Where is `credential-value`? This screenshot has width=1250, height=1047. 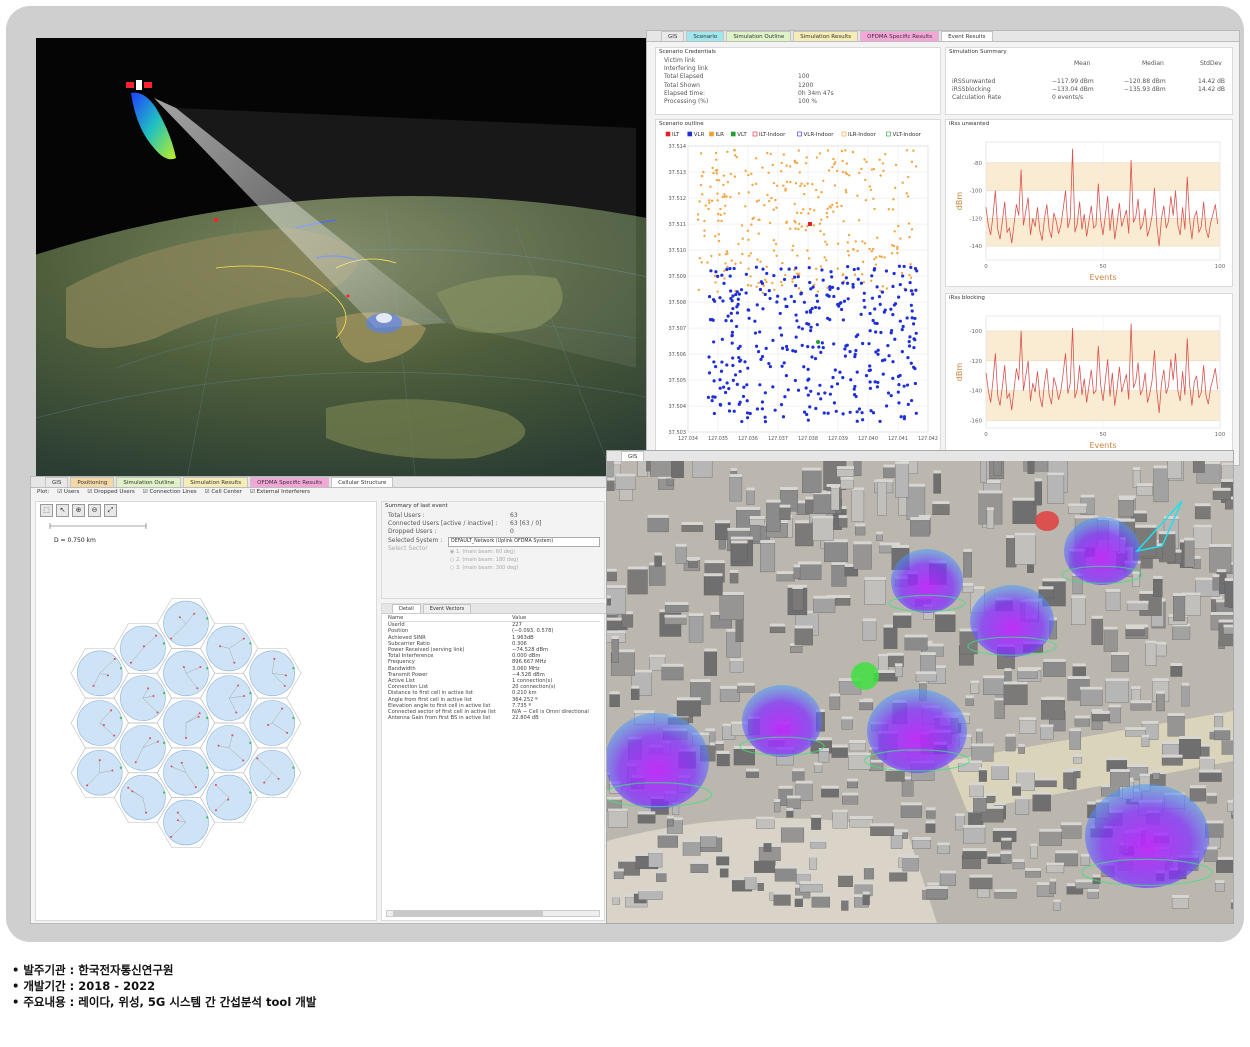
credential-value is located at coordinates (816, 61).